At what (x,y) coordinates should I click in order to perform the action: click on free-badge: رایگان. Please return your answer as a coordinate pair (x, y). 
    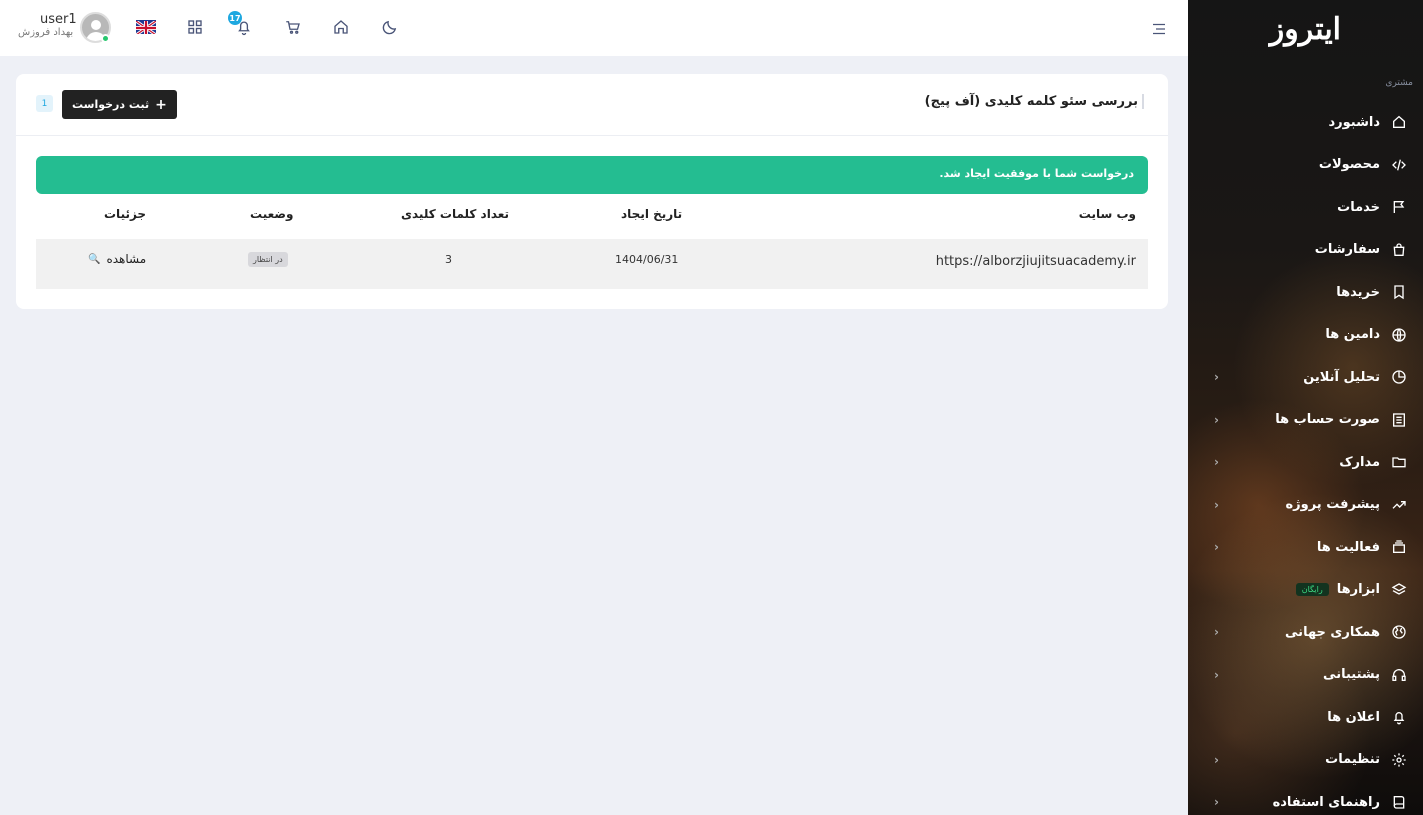
    Looking at the image, I should click on (1312, 590).